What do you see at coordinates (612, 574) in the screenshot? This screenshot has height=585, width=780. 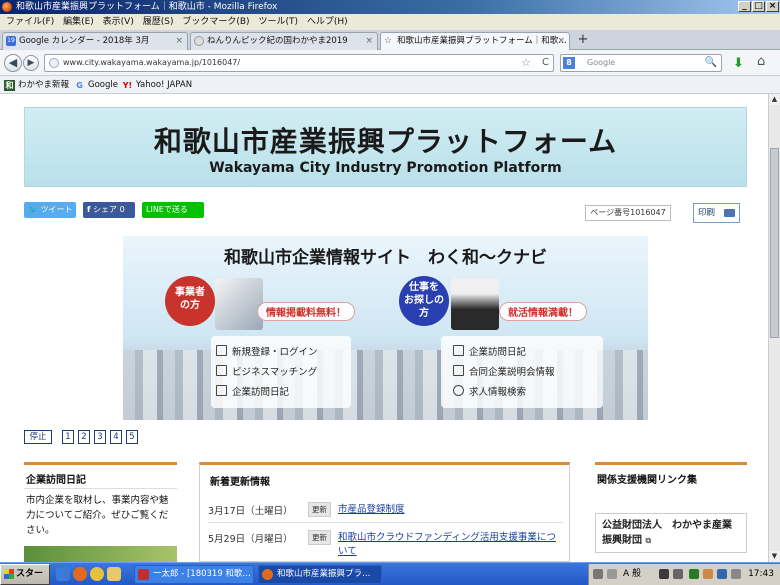 I see `ime-icon` at bounding box center [612, 574].